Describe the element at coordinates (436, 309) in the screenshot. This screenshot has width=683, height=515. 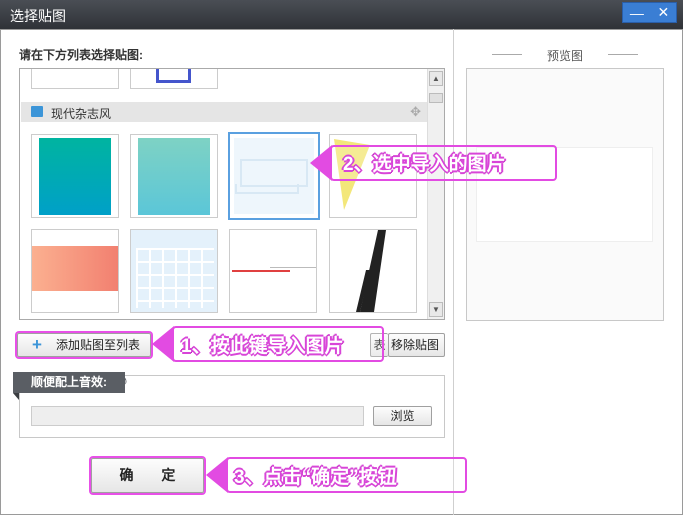
I see `scroll-down-arrow-icon: ▼` at that location.